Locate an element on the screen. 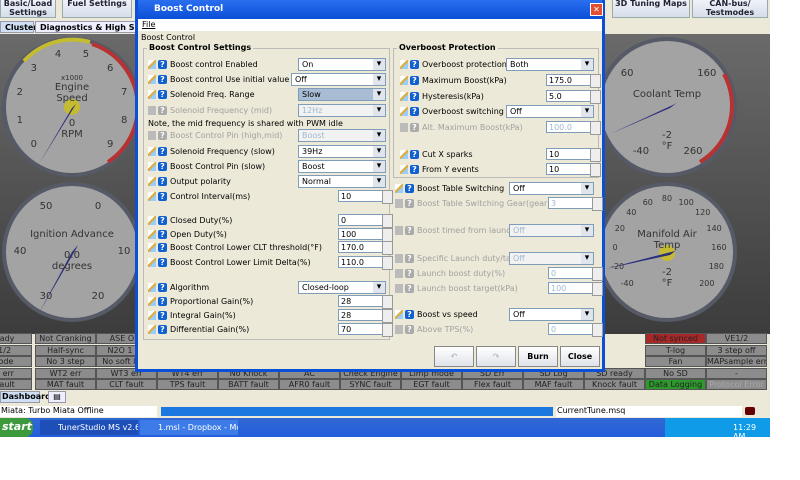 Image resolution: width=800 pixels, height=480 pixels. dropdown: Boost is located at coordinates (342, 166).